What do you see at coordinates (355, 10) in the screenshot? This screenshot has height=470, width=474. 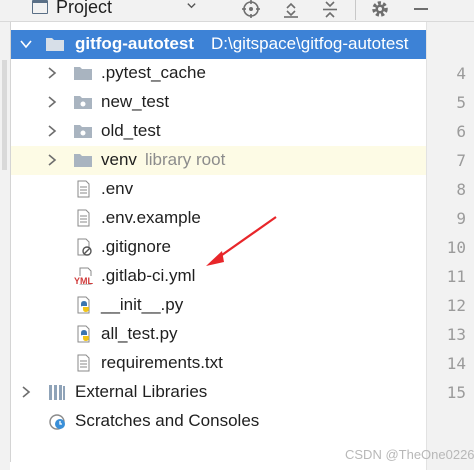 I see `toolbar-separator` at bounding box center [355, 10].